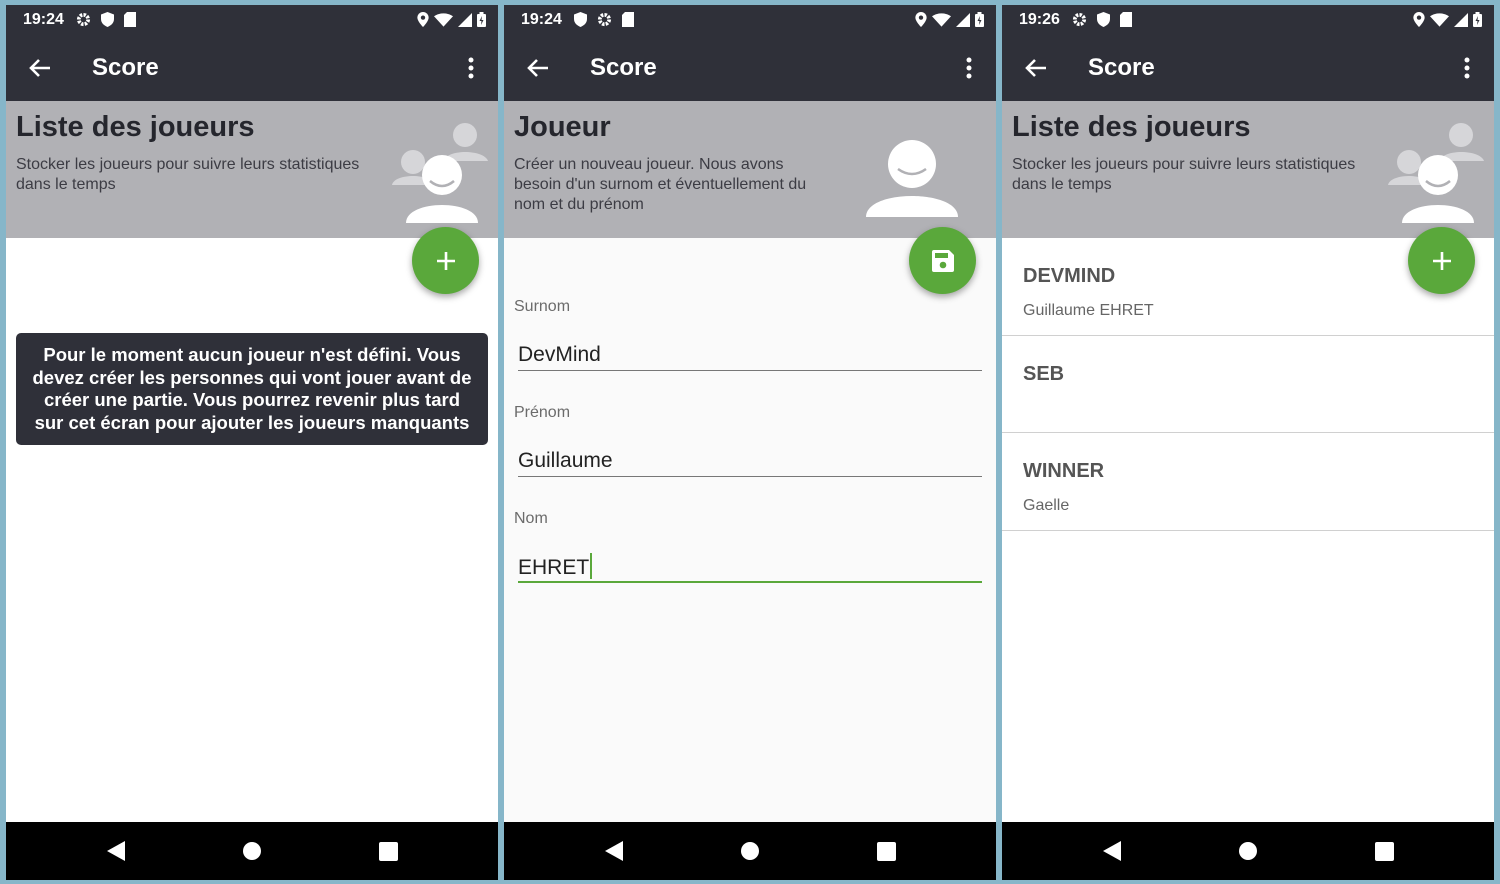 The height and width of the screenshot is (884, 1500). What do you see at coordinates (1248, 19) in the screenshot?
I see `status-bar: 19:26` at bounding box center [1248, 19].